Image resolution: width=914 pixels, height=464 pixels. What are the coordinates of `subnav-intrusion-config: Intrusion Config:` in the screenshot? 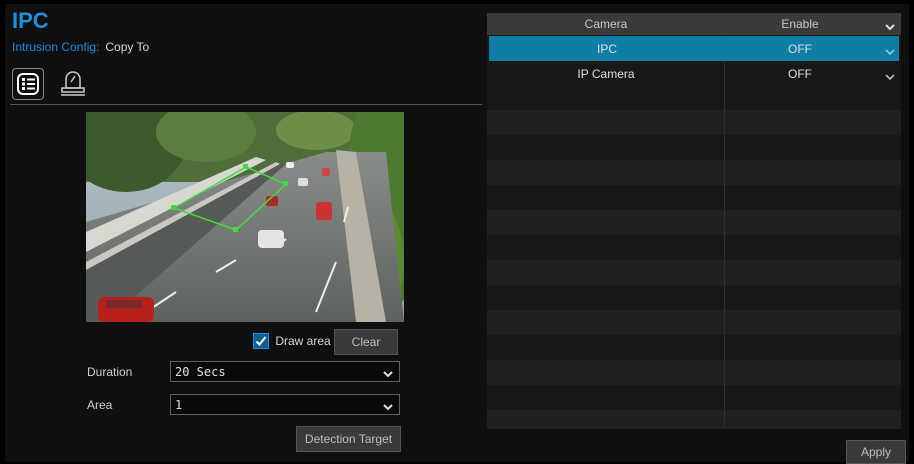 It's located at (55, 47).